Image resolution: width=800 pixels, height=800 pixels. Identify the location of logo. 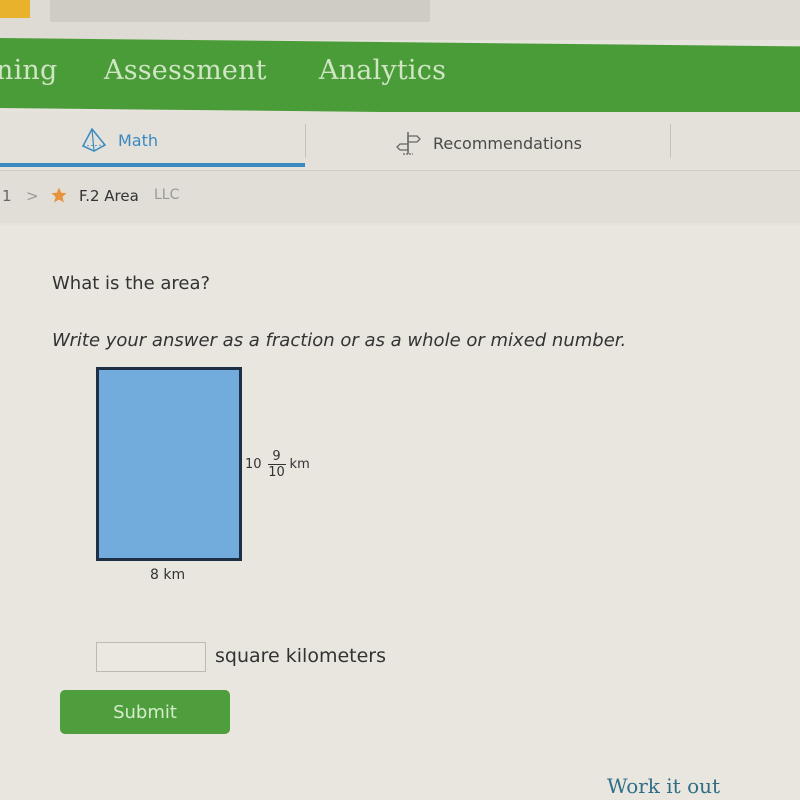
(15, 9).